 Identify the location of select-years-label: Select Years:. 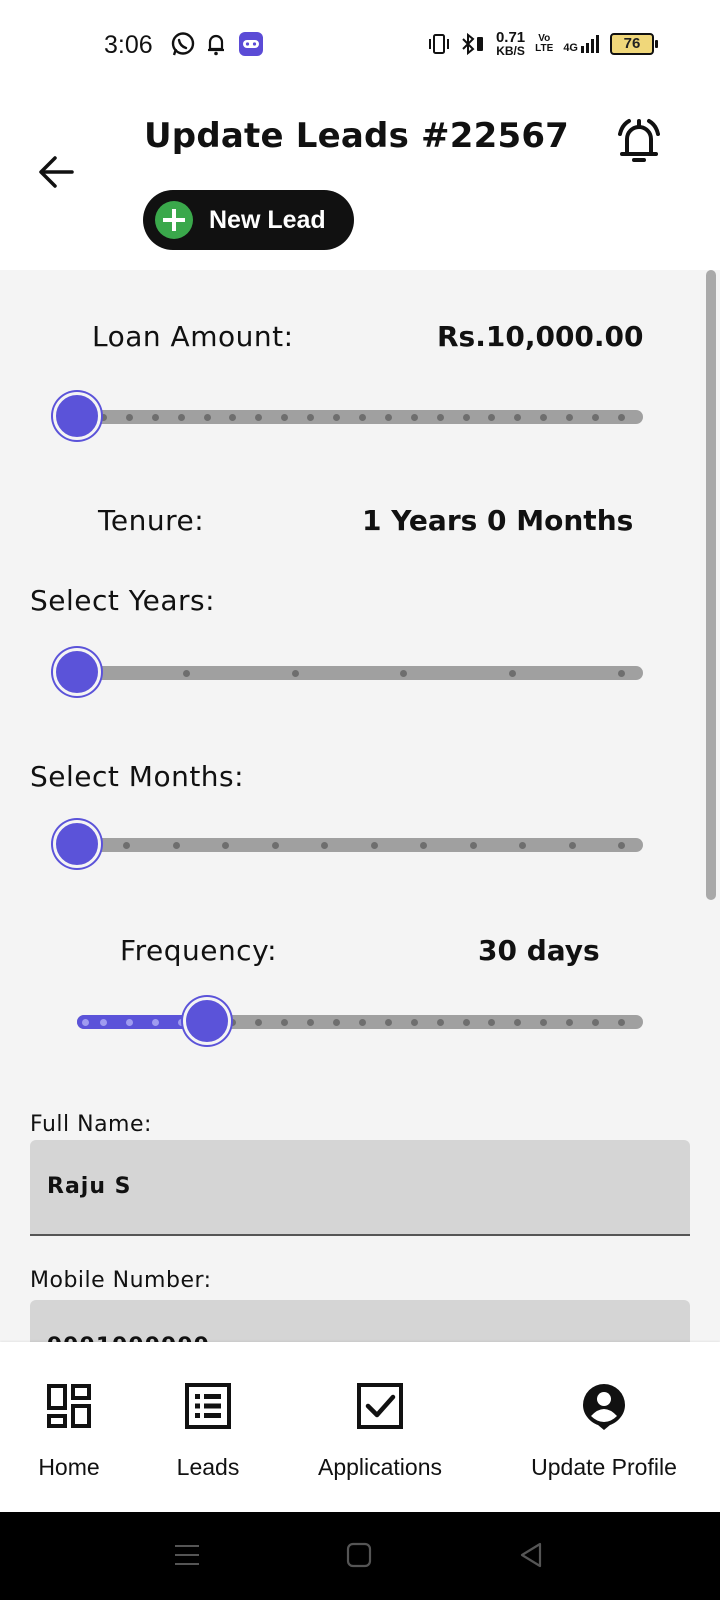
(123, 600).